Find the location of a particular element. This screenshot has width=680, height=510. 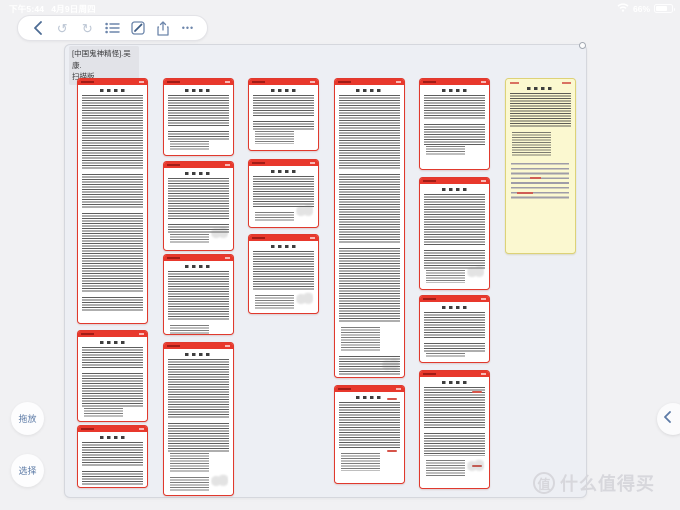

more-icon: ••• is located at coordinates (188, 28).